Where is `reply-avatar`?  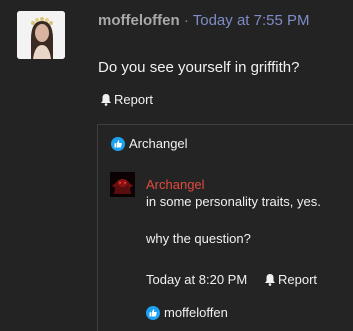 reply-avatar is located at coordinates (122, 184).